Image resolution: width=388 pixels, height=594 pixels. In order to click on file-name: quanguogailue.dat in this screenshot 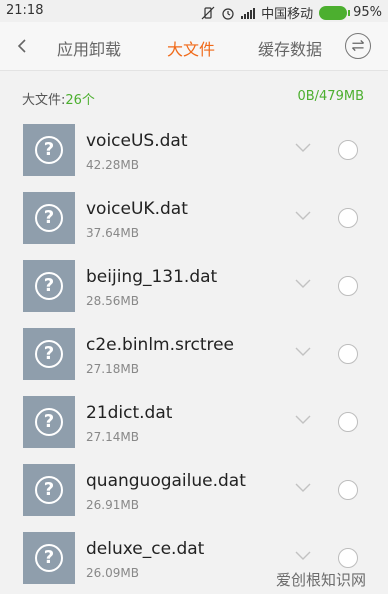, I will do `click(166, 481)`.